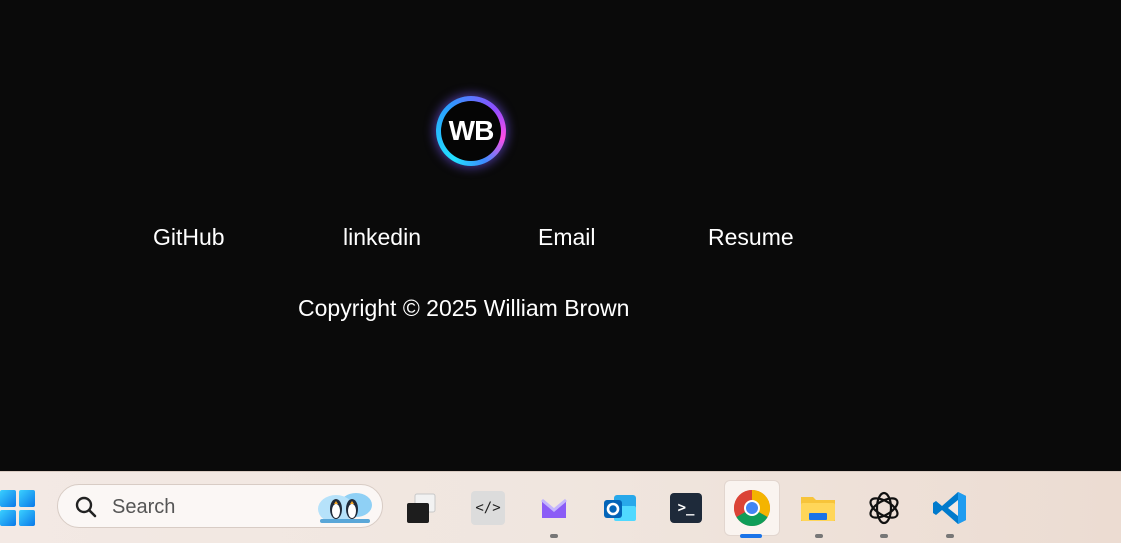 This screenshot has width=1121, height=543. I want to click on proton-mail-button, so click(554, 508).